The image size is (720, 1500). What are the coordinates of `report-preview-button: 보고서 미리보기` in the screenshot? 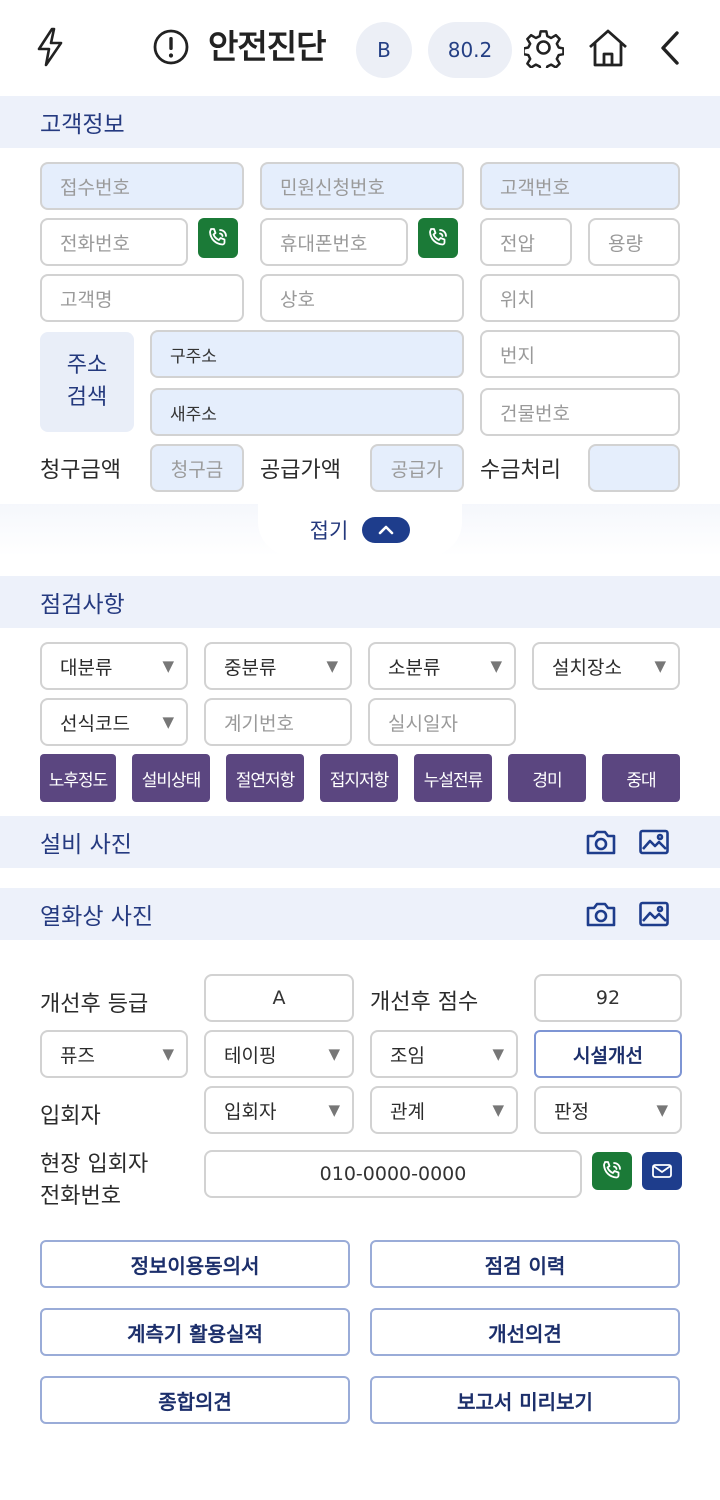 It's located at (525, 1400).